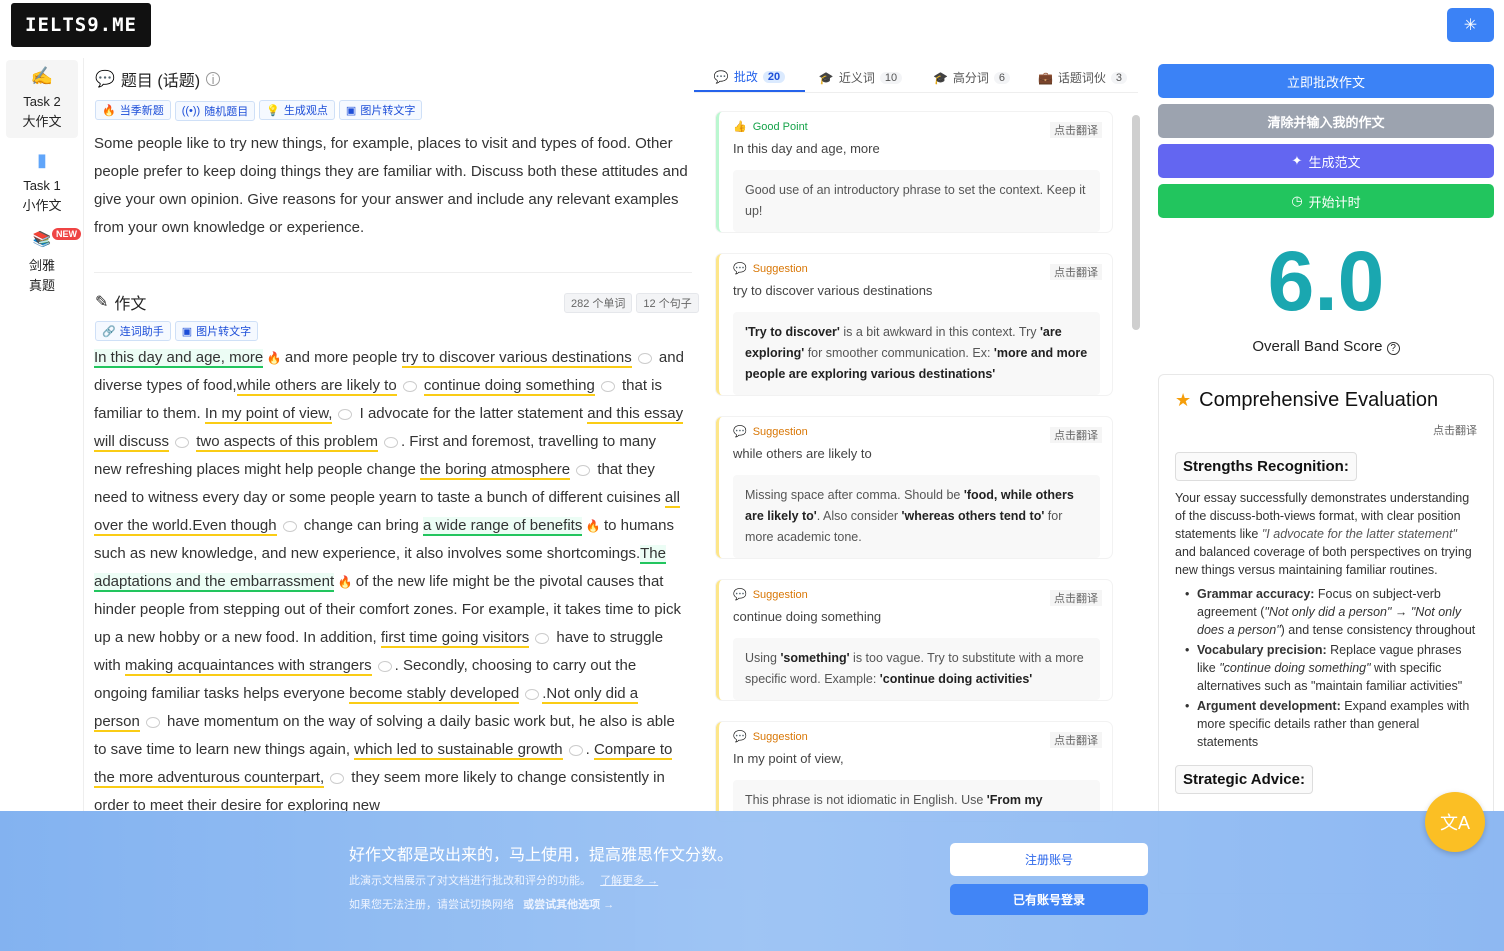 This screenshot has height=951, width=1504. Describe the element at coordinates (316, 386) in the screenshot. I see `suggestion-highlight: while others are likely to` at that location.